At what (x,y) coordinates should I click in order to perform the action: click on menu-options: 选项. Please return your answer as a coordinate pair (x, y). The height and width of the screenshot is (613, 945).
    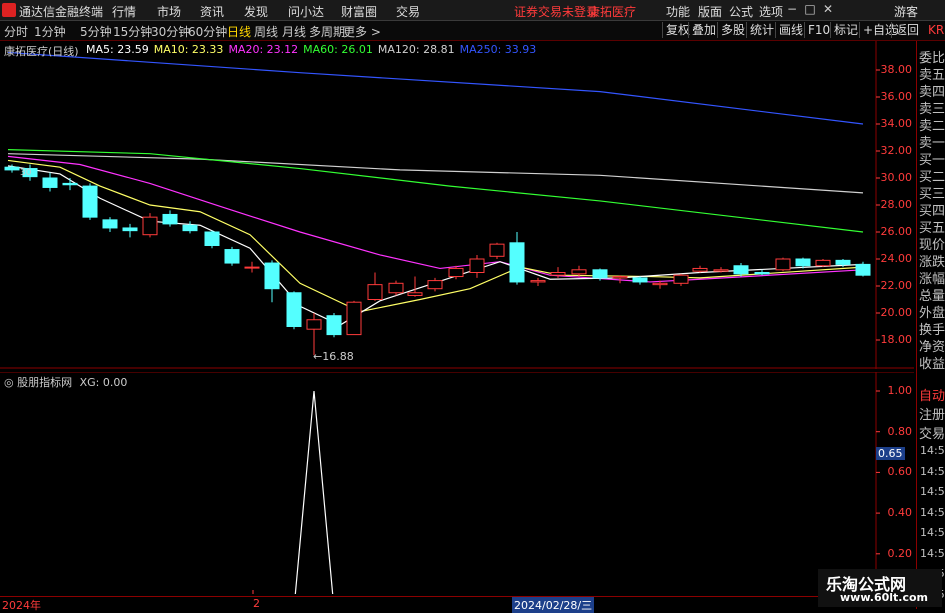
    Looking at the image, I should click on (771, 11).